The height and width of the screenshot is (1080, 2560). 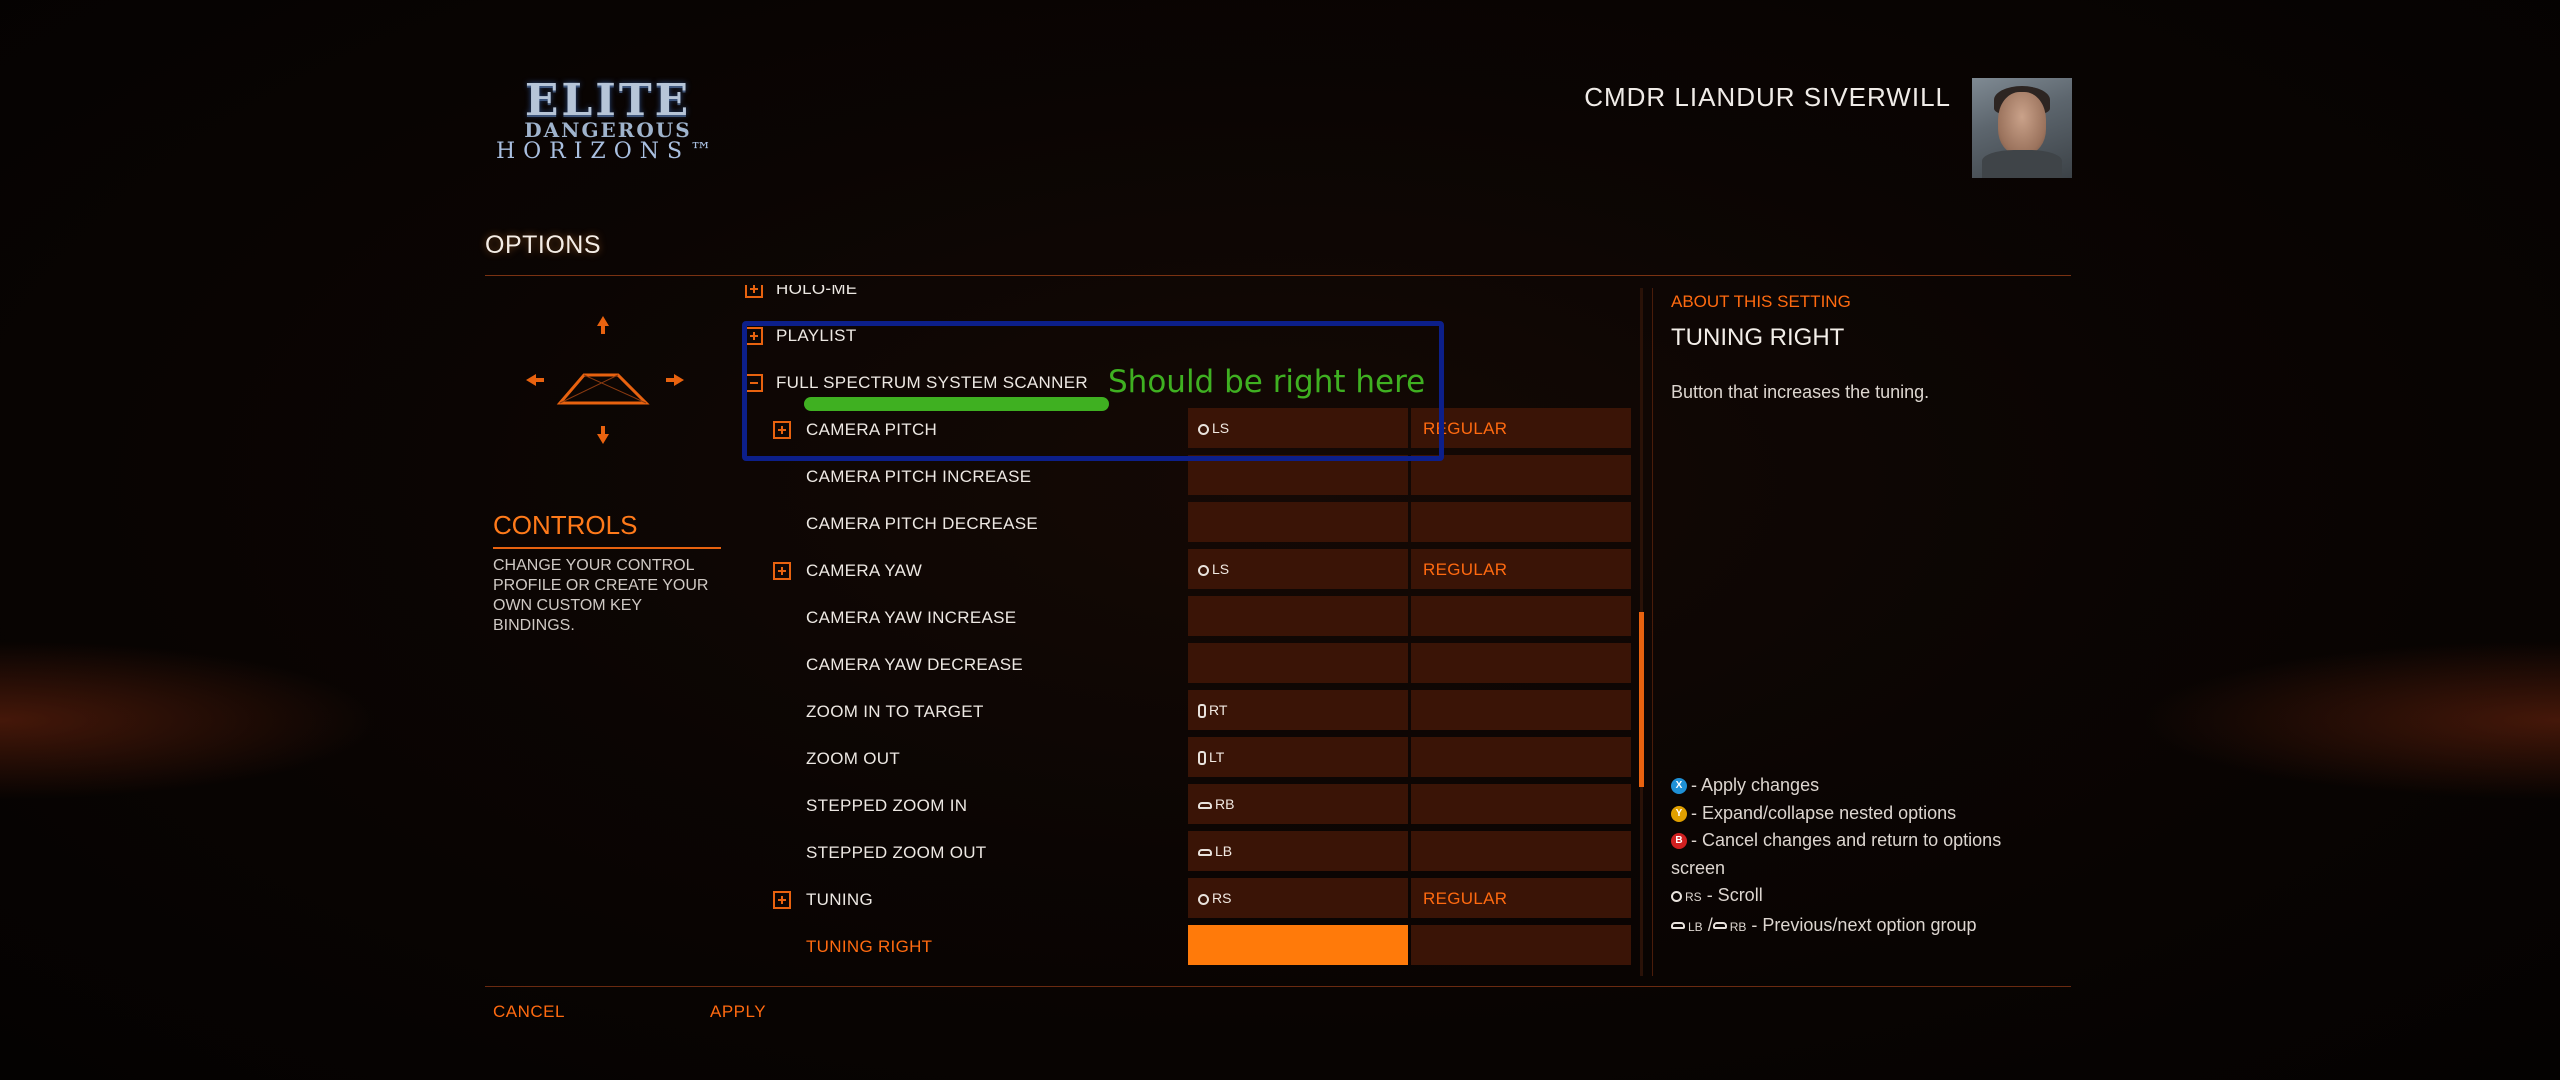 What do you see at coordinates (1676, 896) in the screenshot?
I see `right-stick-icon` at bounding box center [1676, 896].